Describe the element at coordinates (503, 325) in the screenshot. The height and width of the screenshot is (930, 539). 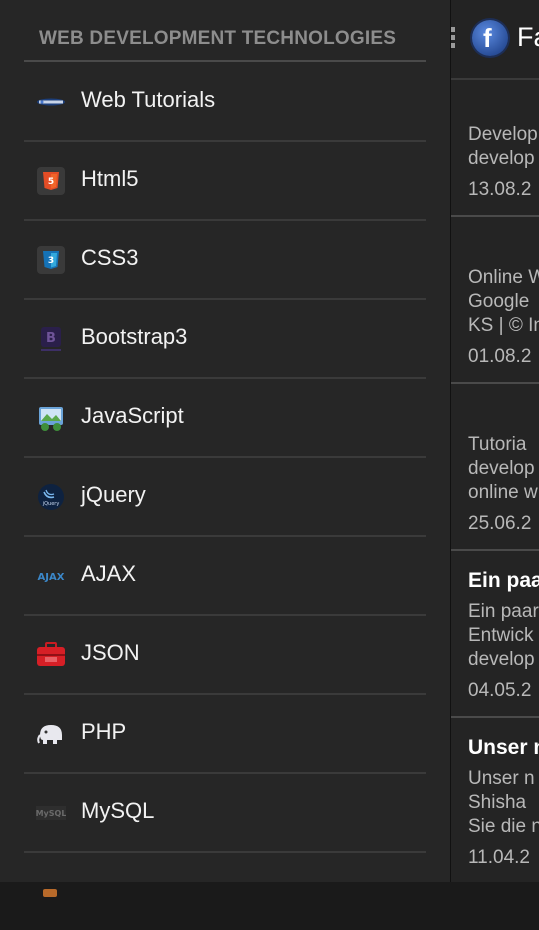
I see `post-text-line: KS | © In` at that location.